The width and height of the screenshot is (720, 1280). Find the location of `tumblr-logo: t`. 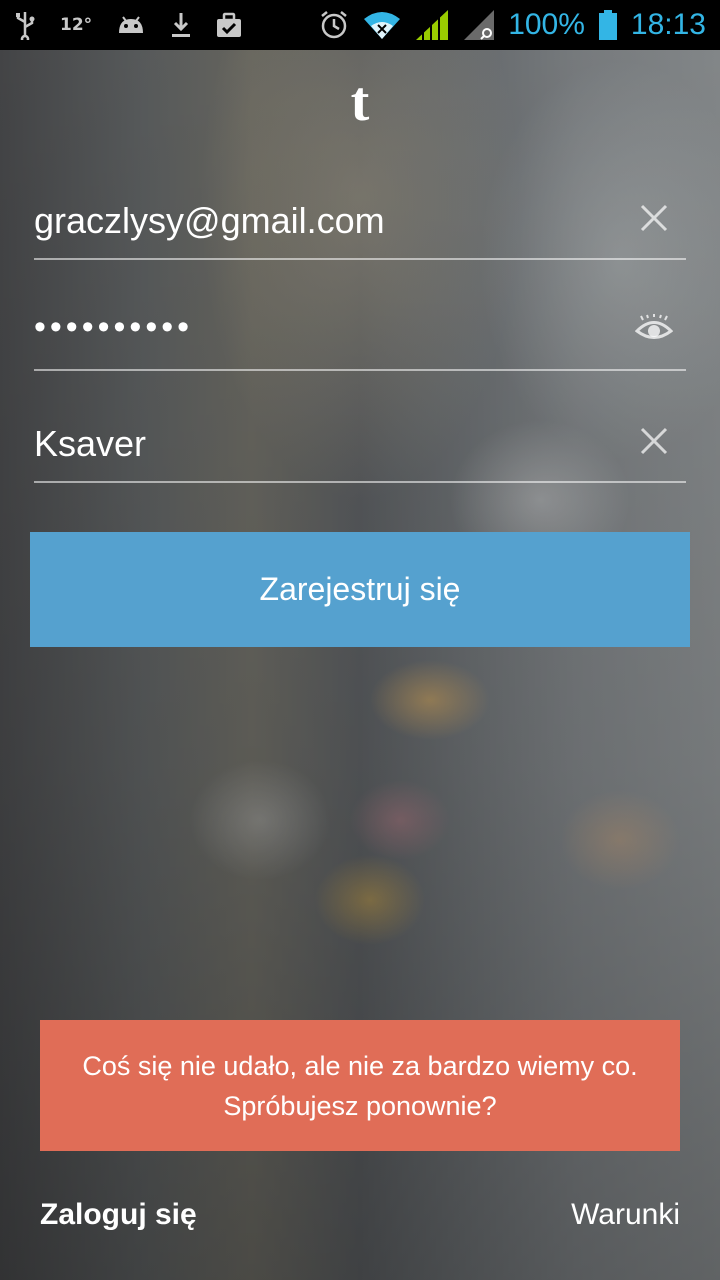

tumblr-logo: t is located at coordinates (360, 102).